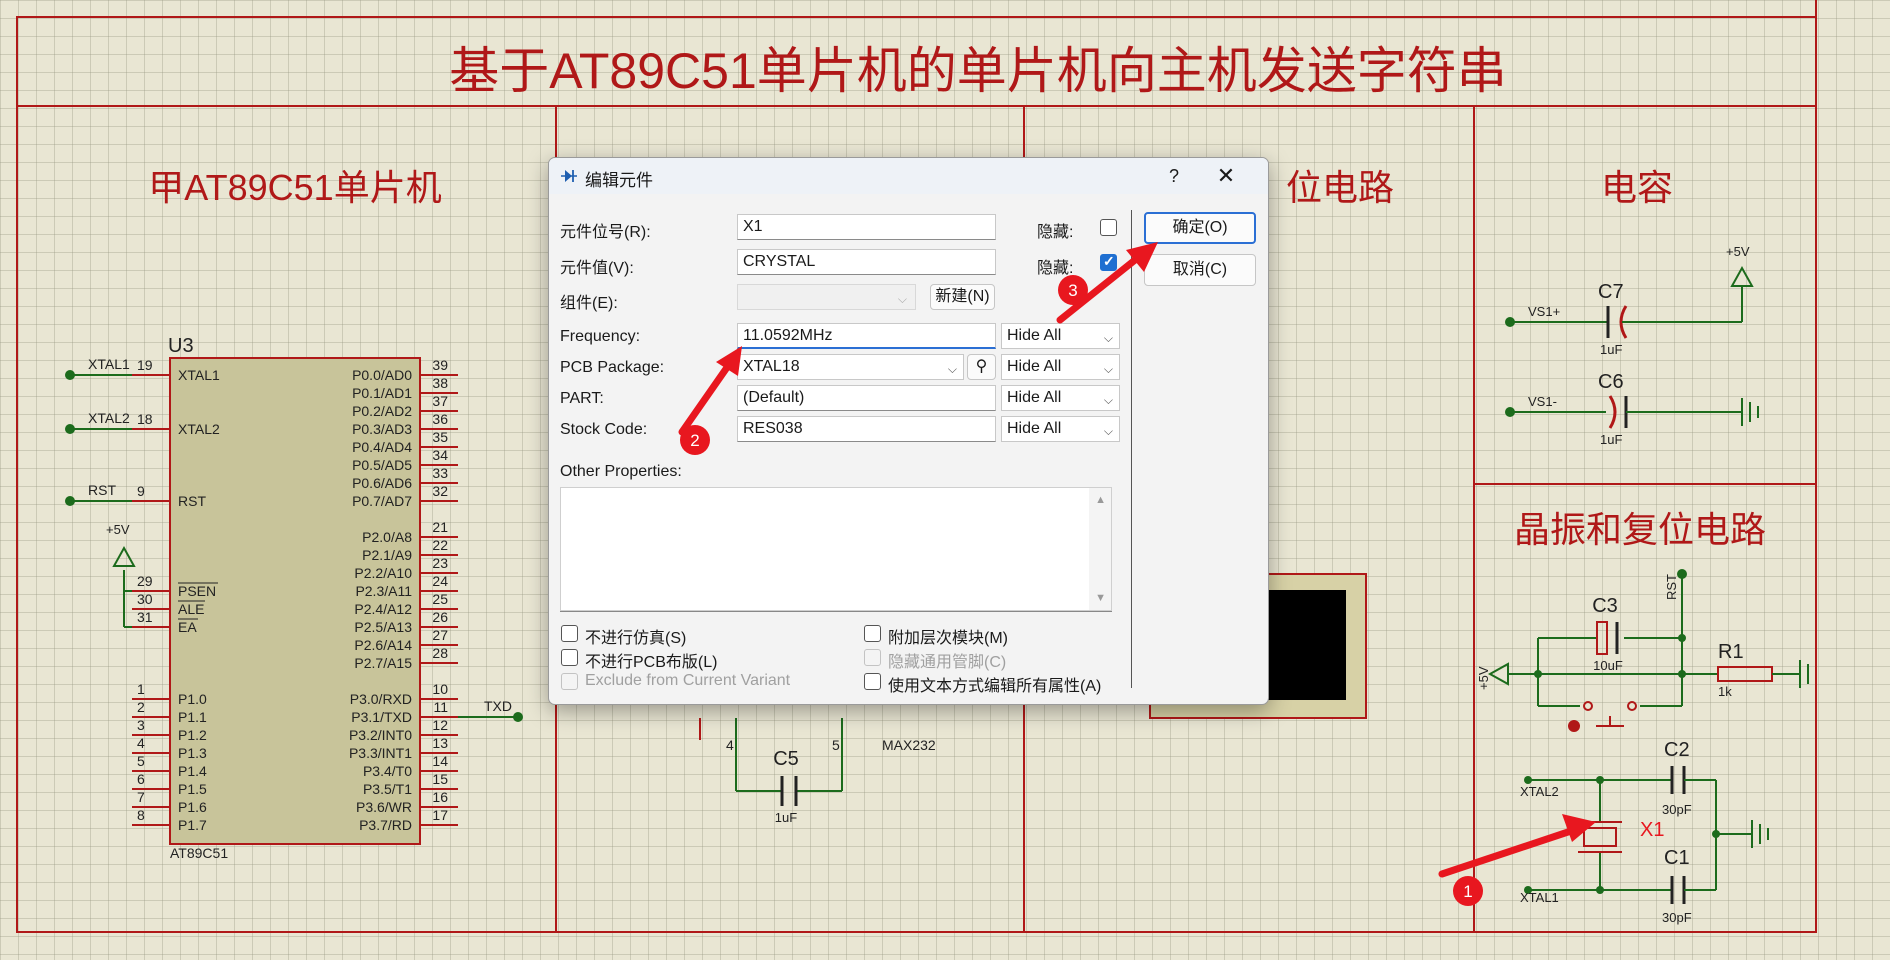 The image size is (1890, 960). Describe the element at coordinates (380, 735) in the screenshot. I see `pin-name: P3.2/INT0` at that location.